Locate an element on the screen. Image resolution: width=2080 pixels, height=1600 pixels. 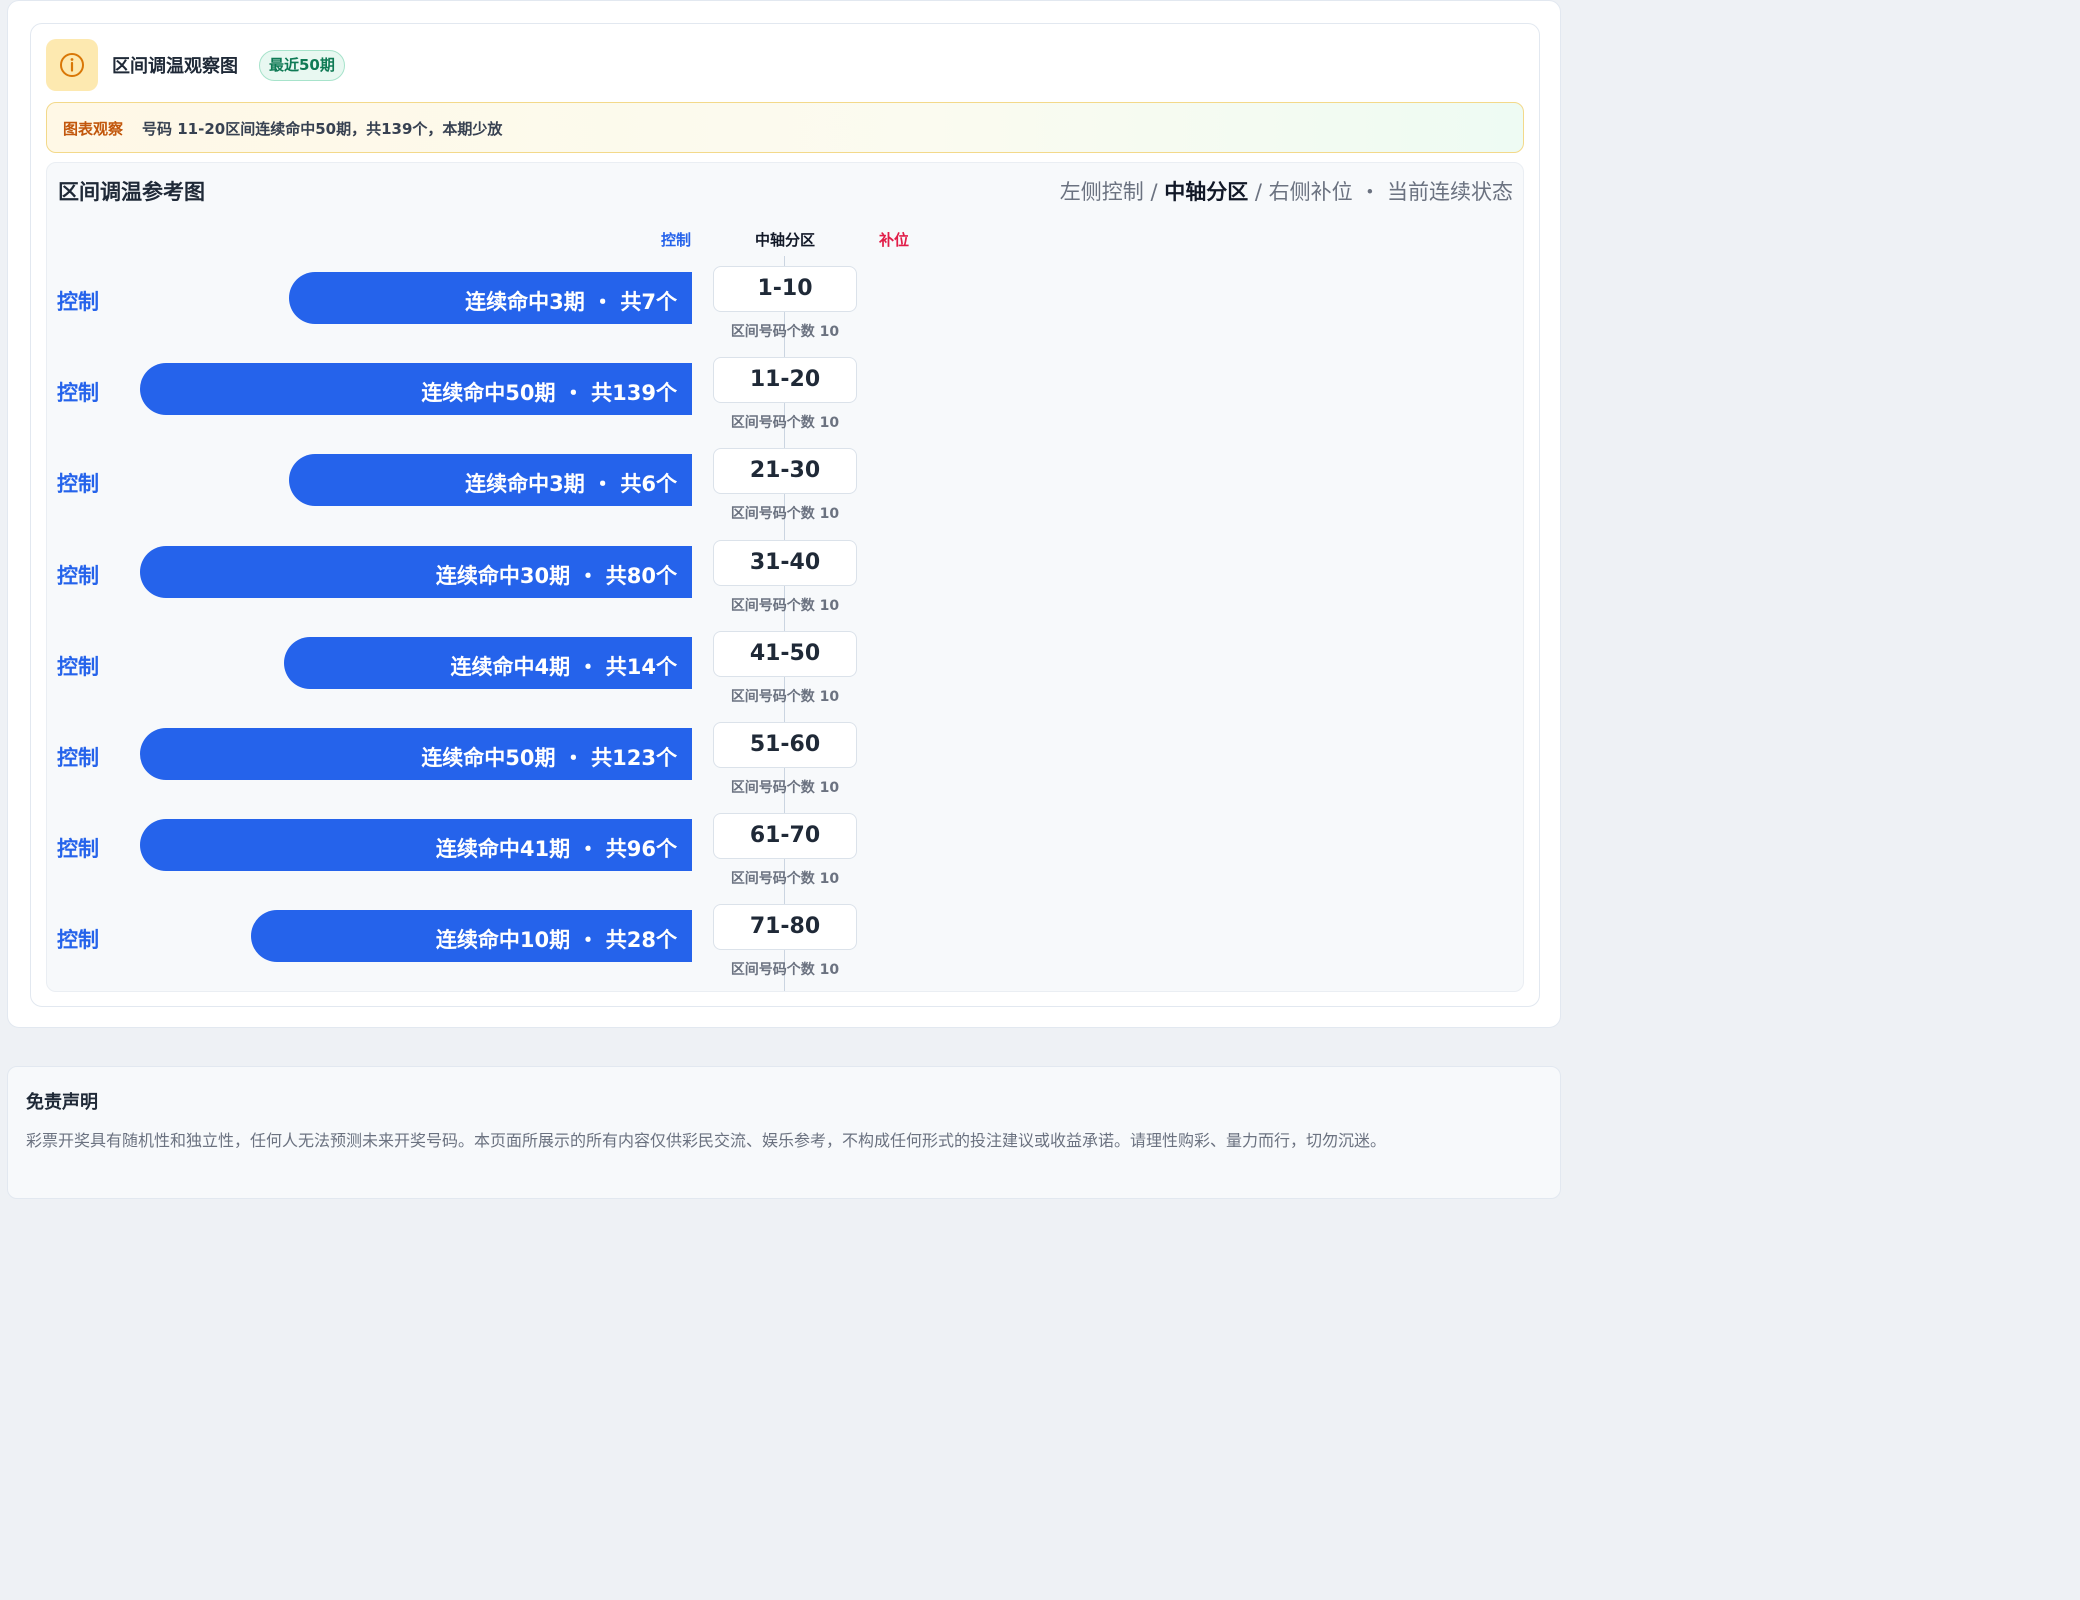
observation-tag: 图表观察 is located at coordinates (93, 129).